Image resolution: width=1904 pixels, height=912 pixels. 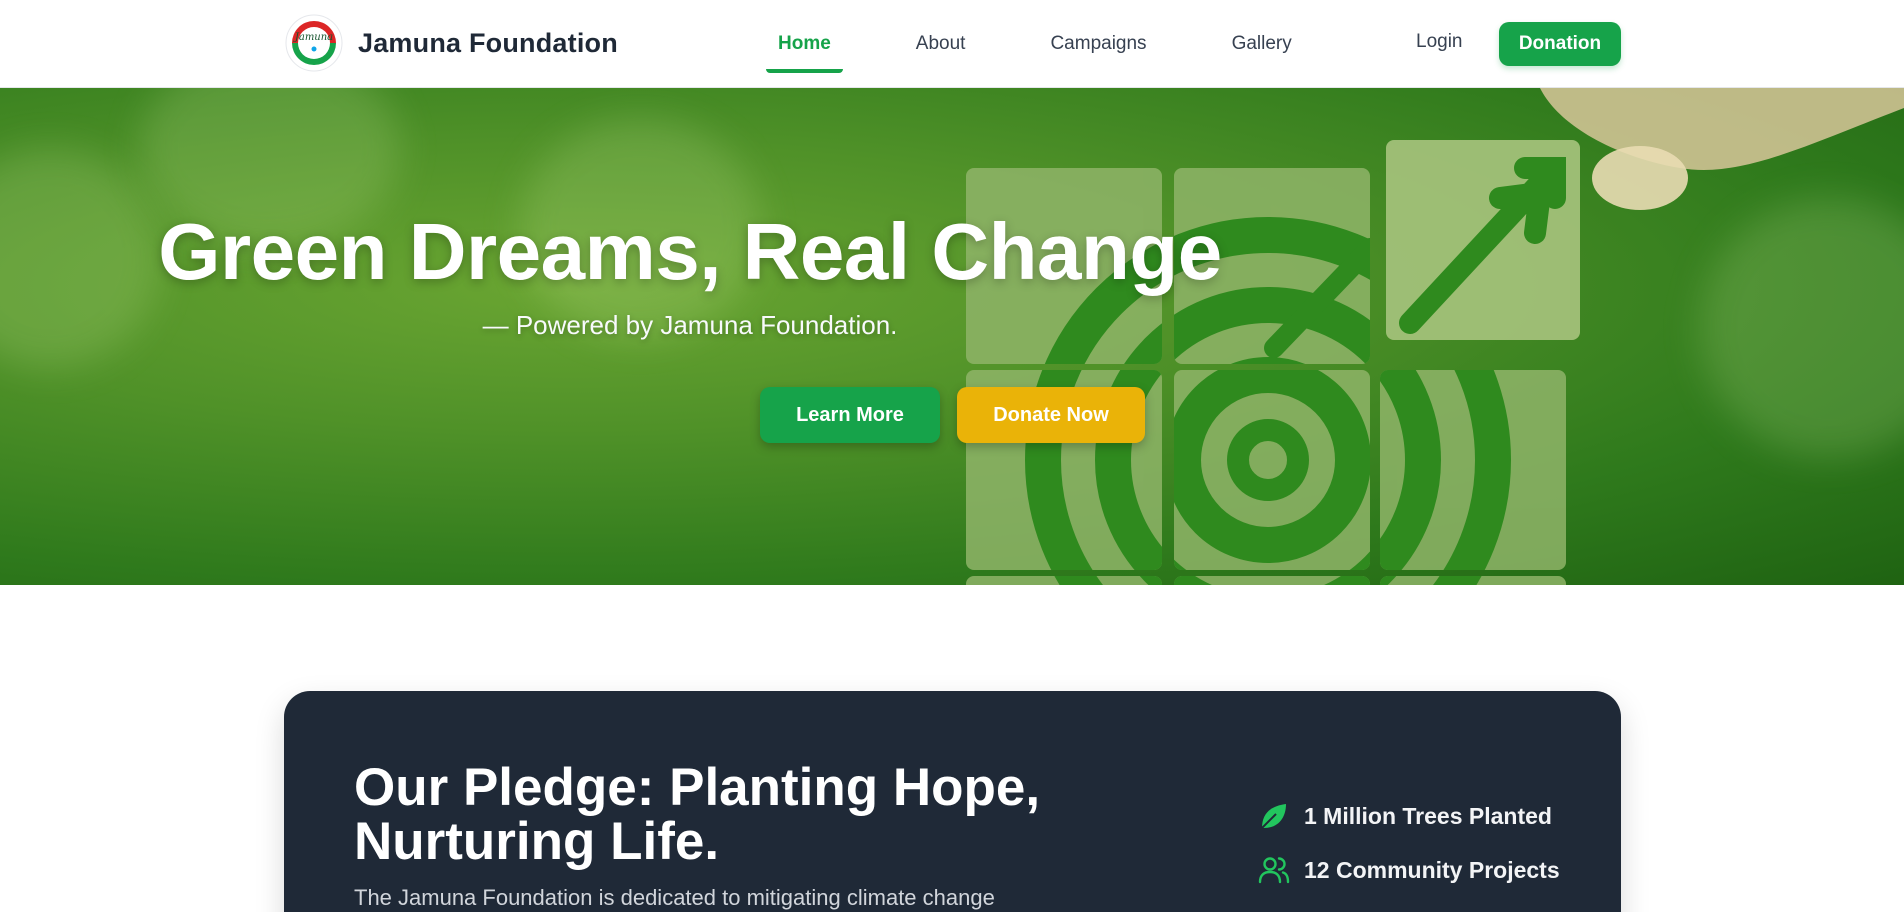 What do you see at coordinates (850, 415) in the screenshot?
I see `learn-more-button: Learn More` at bounding box center [850, 415].